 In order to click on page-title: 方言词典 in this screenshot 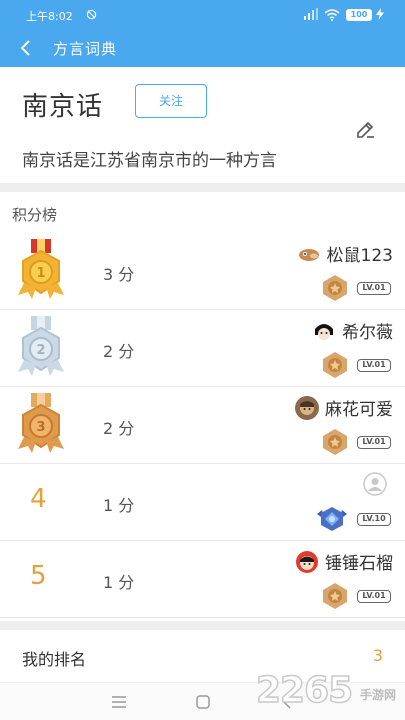, I will do `click(85, 49)`.